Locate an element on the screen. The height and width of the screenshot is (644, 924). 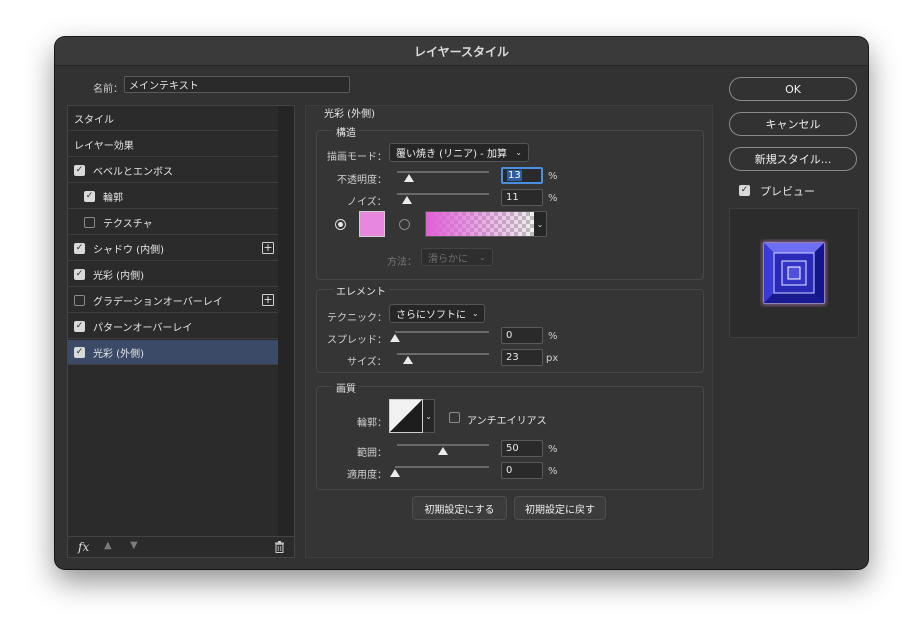
range-unit: % is located at coordinates (553, 449).